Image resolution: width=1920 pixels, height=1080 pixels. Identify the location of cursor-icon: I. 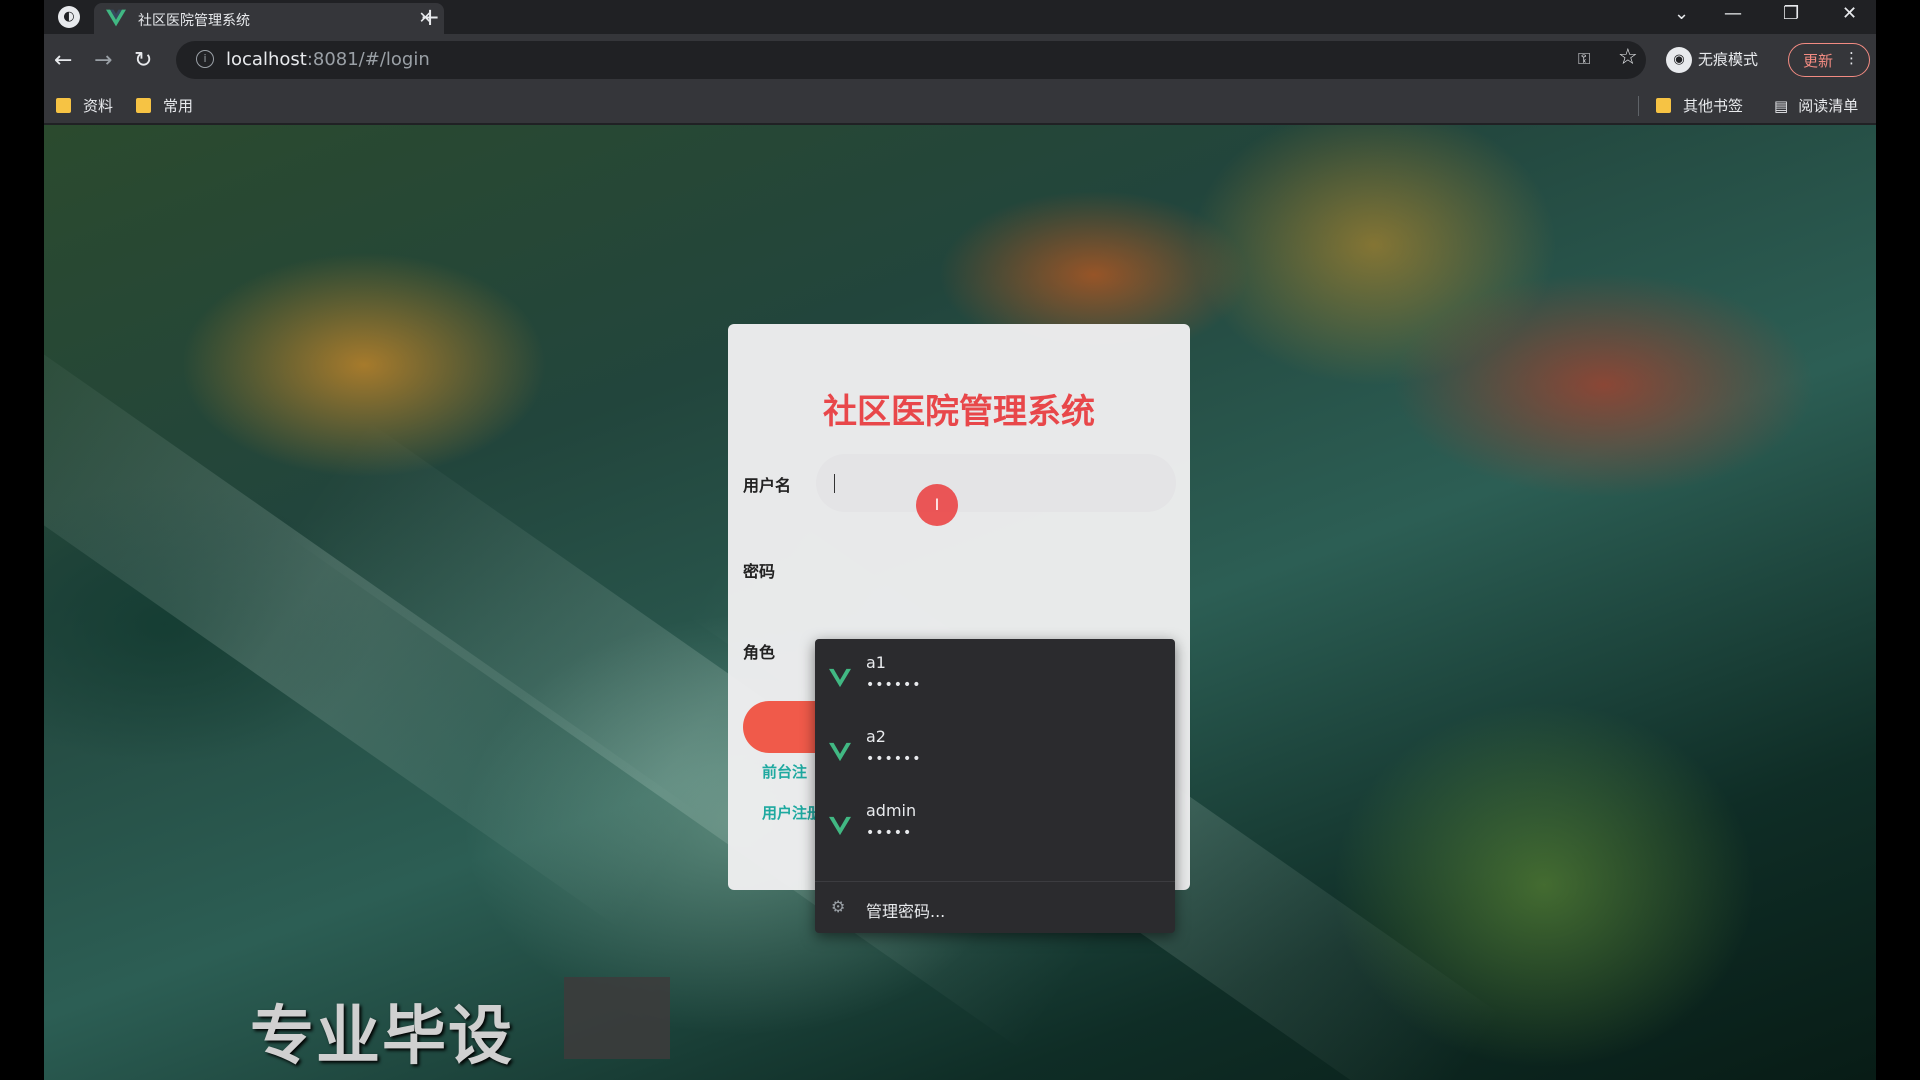
(937, 505).